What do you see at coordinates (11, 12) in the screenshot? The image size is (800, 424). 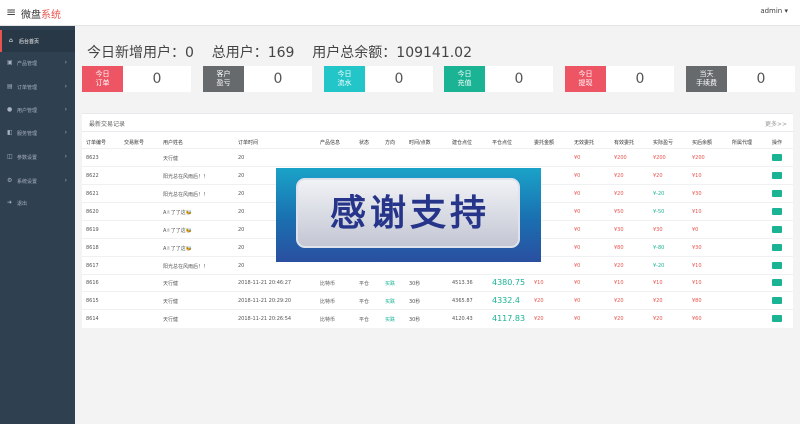 I see `menu-icon: ≡` at bounding box center [11, 12].